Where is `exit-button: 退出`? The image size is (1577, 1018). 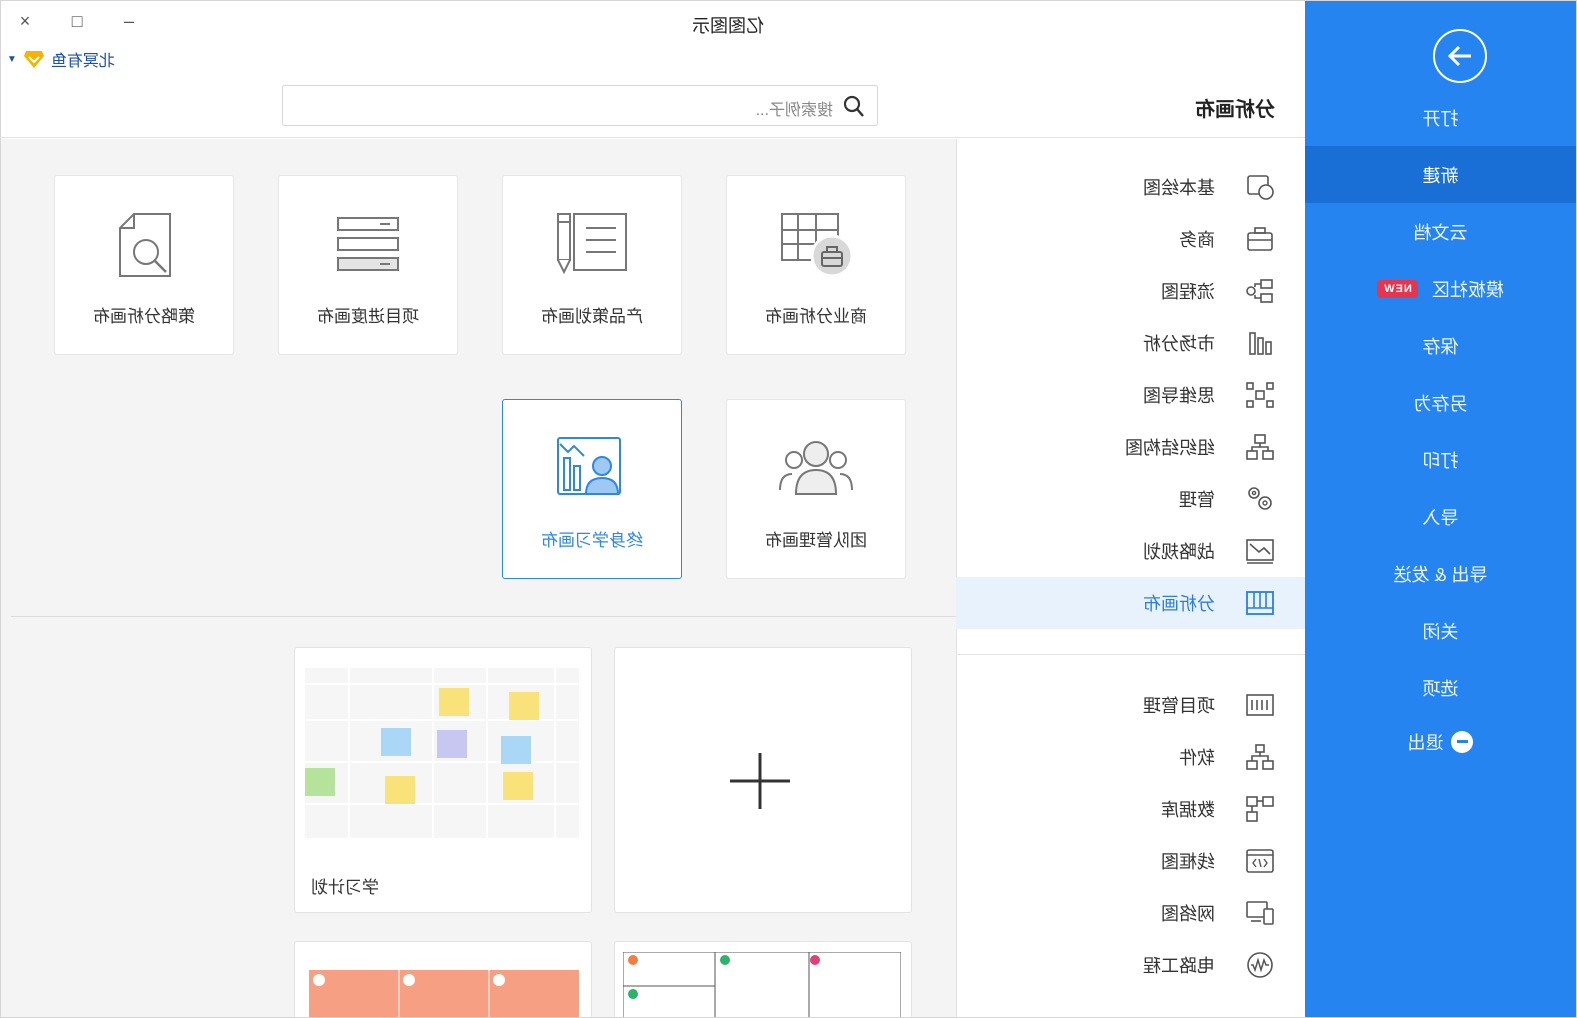 exit-button: 退出 is located at coordinates (1440, 741).